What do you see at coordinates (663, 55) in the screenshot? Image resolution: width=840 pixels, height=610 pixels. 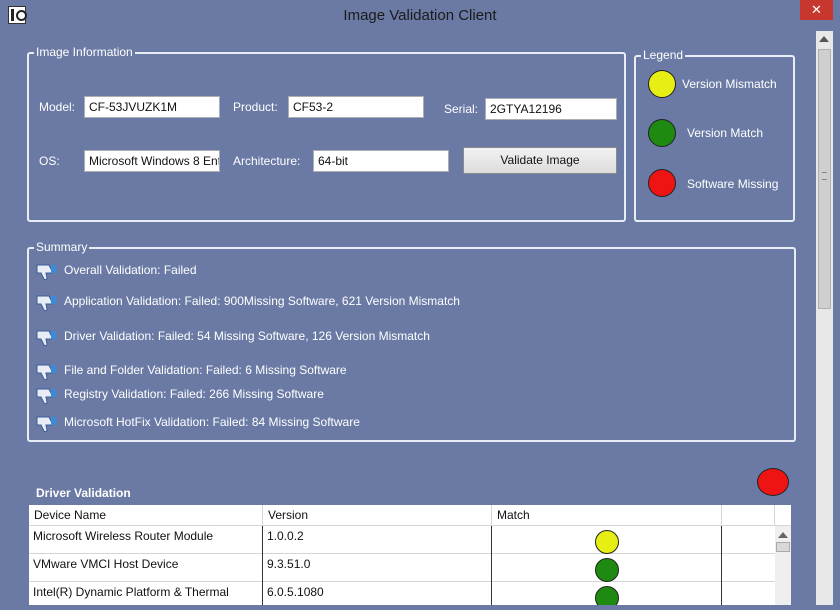 I see `legend-title: Legend` at bounding box center [663, 55].